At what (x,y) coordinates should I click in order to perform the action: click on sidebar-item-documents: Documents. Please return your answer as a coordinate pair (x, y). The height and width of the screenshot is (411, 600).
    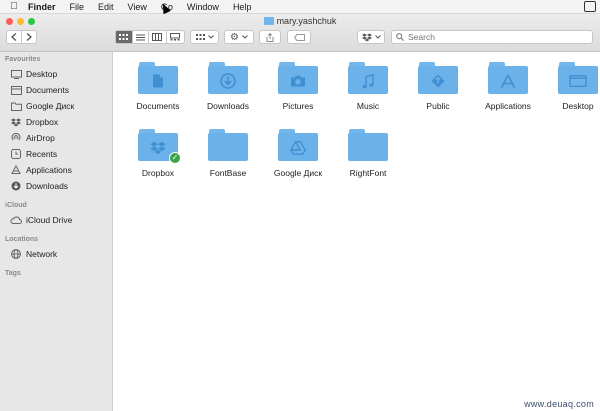
    Looking at the image, I should click on (56, 90).